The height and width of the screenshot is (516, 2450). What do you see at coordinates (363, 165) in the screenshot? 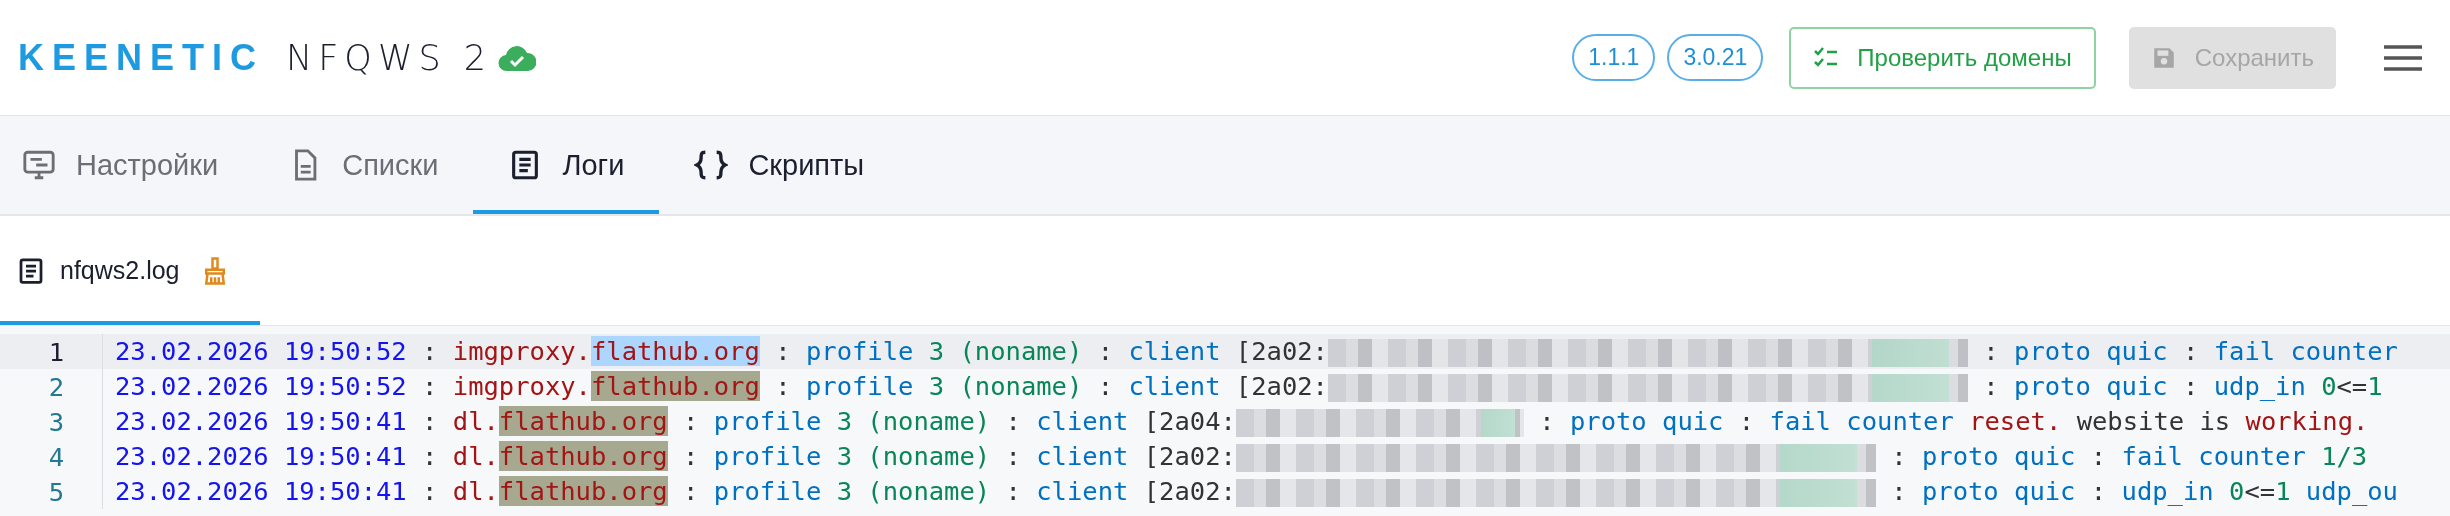
I see `nav-tab: Списки` at bounding box center [363, 165].